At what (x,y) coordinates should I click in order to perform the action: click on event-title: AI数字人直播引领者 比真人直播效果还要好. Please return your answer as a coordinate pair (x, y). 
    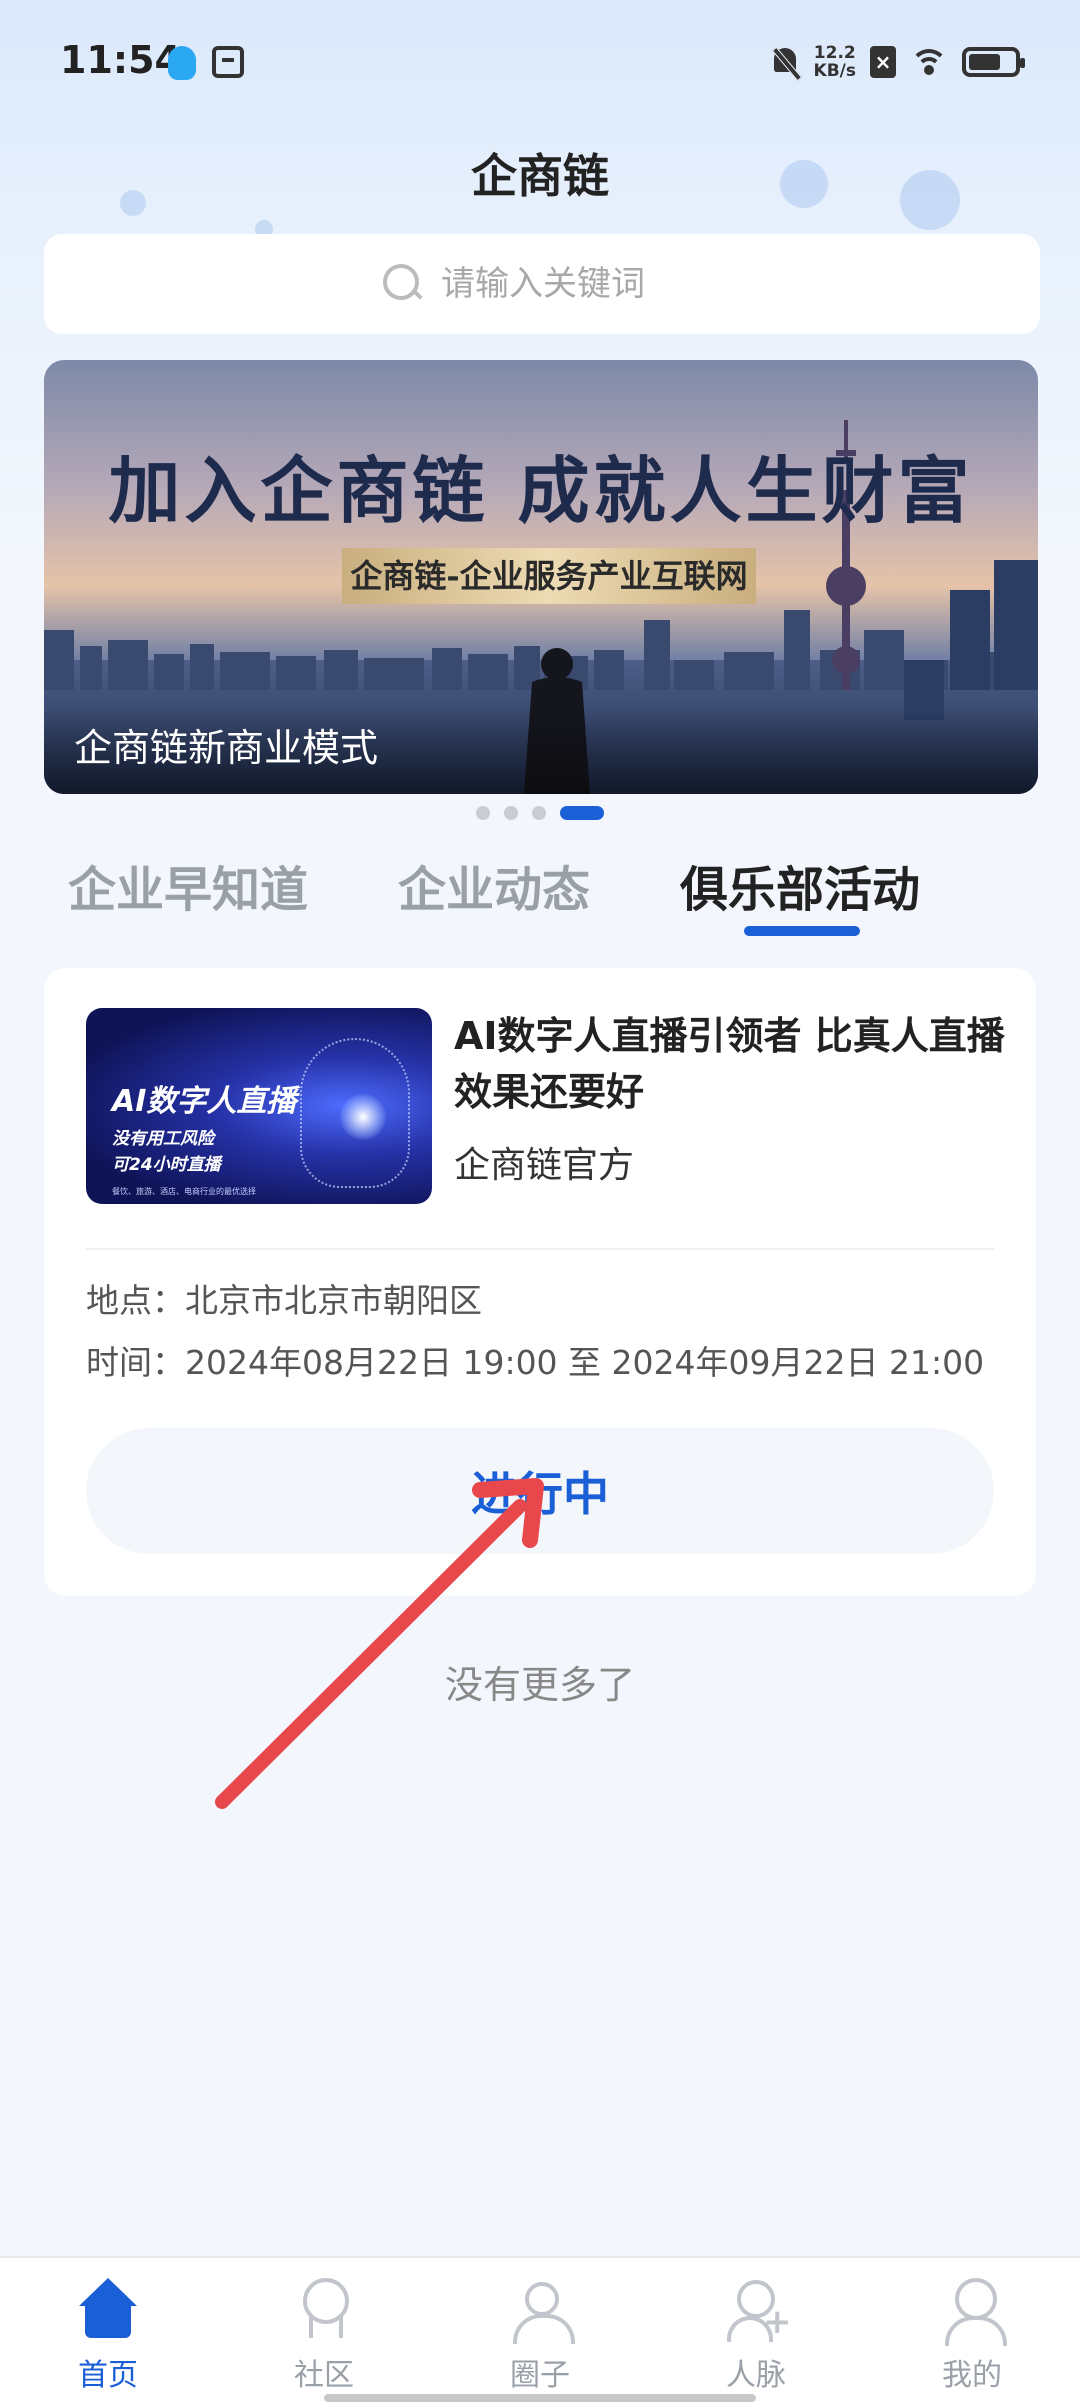
    Looking at the image, I should click on (734, 1064).